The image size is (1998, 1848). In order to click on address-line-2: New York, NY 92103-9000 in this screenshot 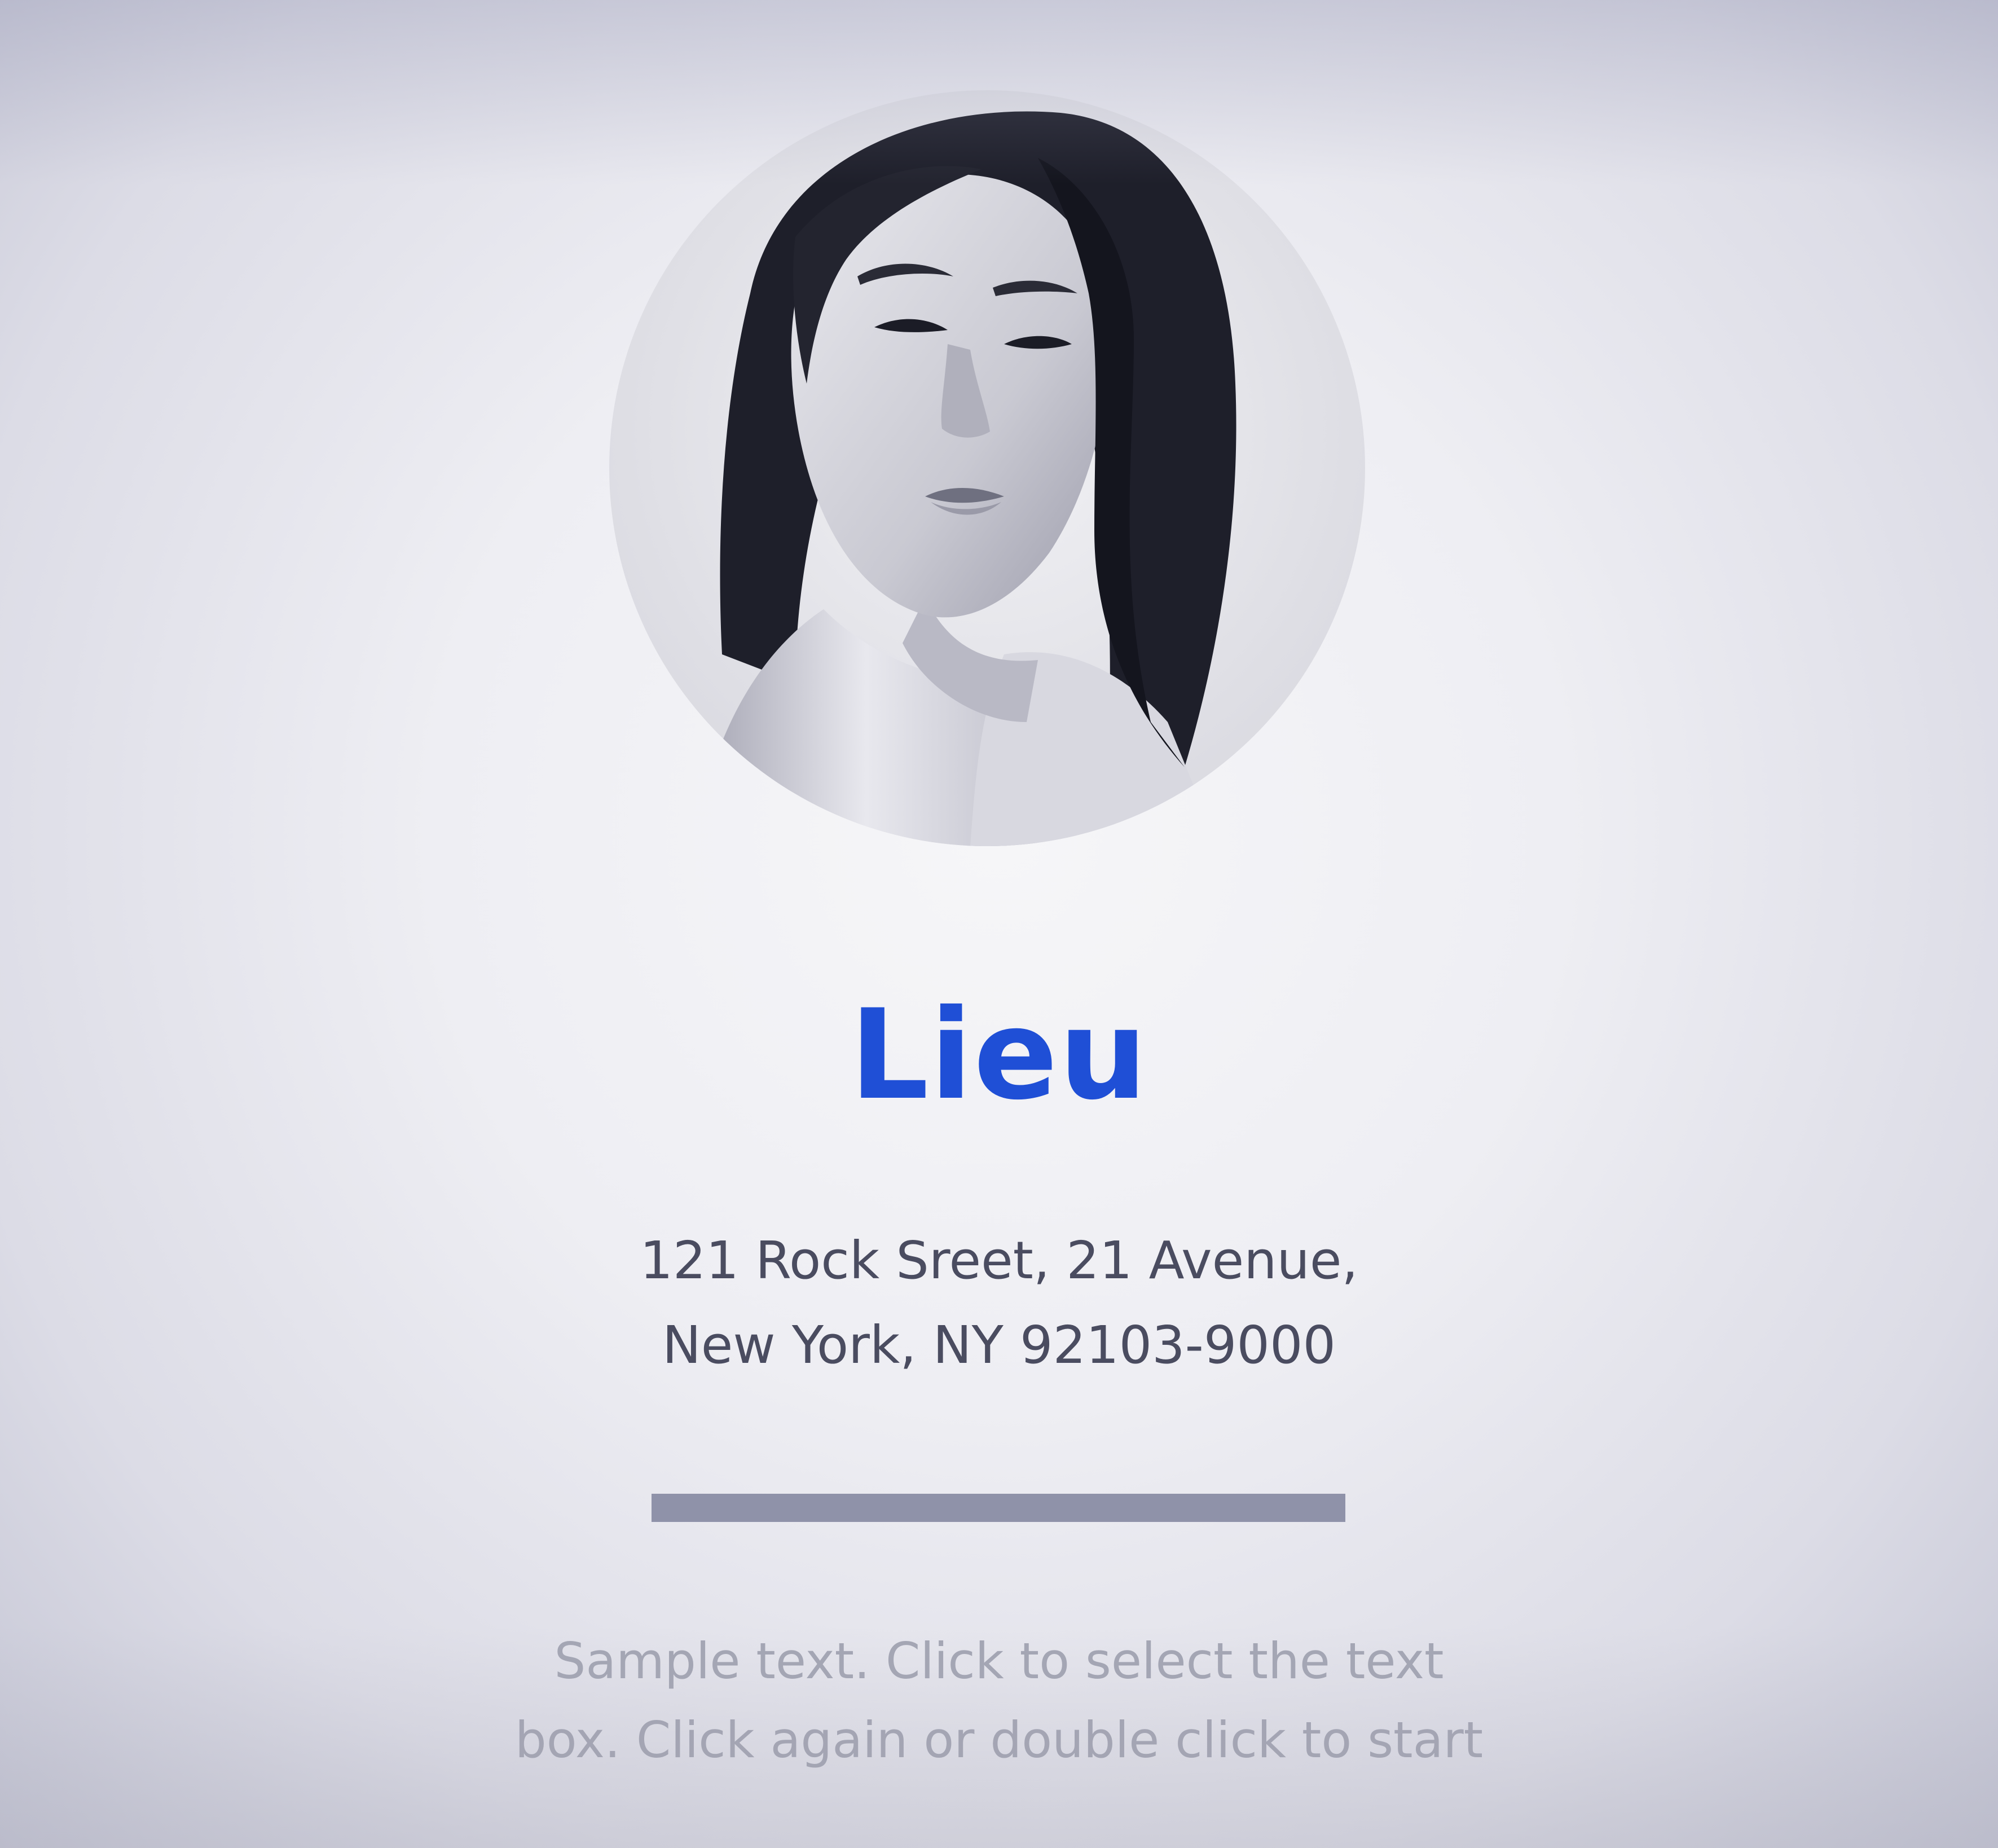, I will do `click(999, 1345)`.